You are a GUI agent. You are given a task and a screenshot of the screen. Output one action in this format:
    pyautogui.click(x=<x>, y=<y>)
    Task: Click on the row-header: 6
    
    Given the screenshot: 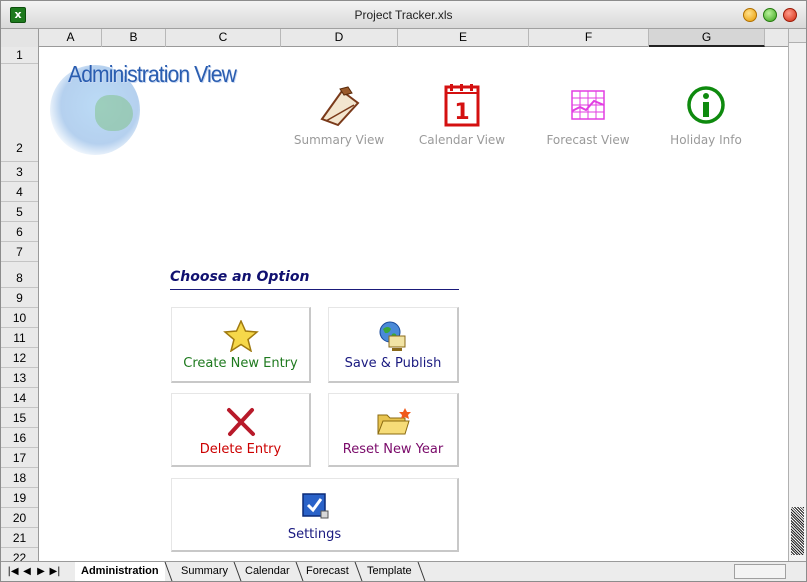 What is the action you would take?
    pyautogui.click(x=19, y=232)
    